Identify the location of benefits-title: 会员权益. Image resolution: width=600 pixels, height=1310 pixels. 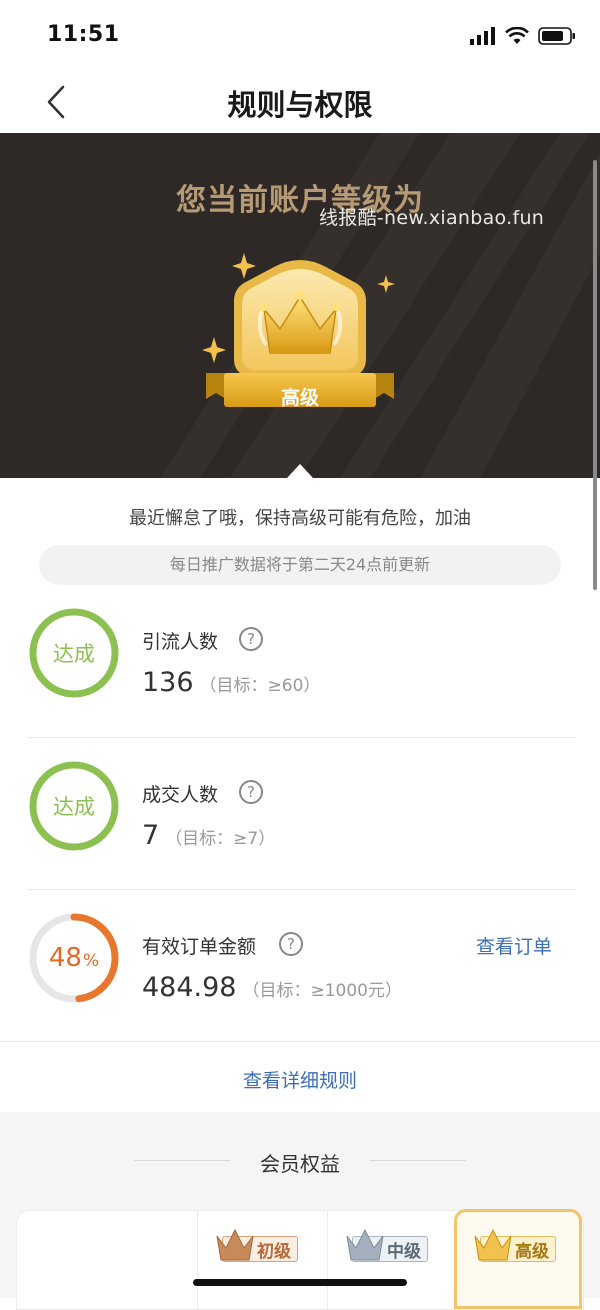
(300, 1164).